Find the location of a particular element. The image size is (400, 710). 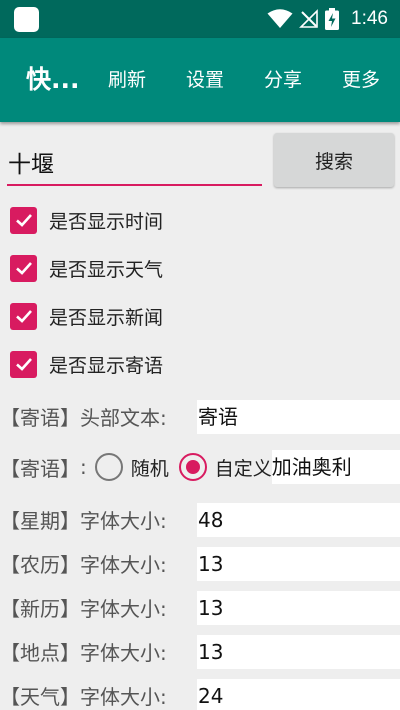

status-icons: 1:46 is located at coordinates (327, 19).